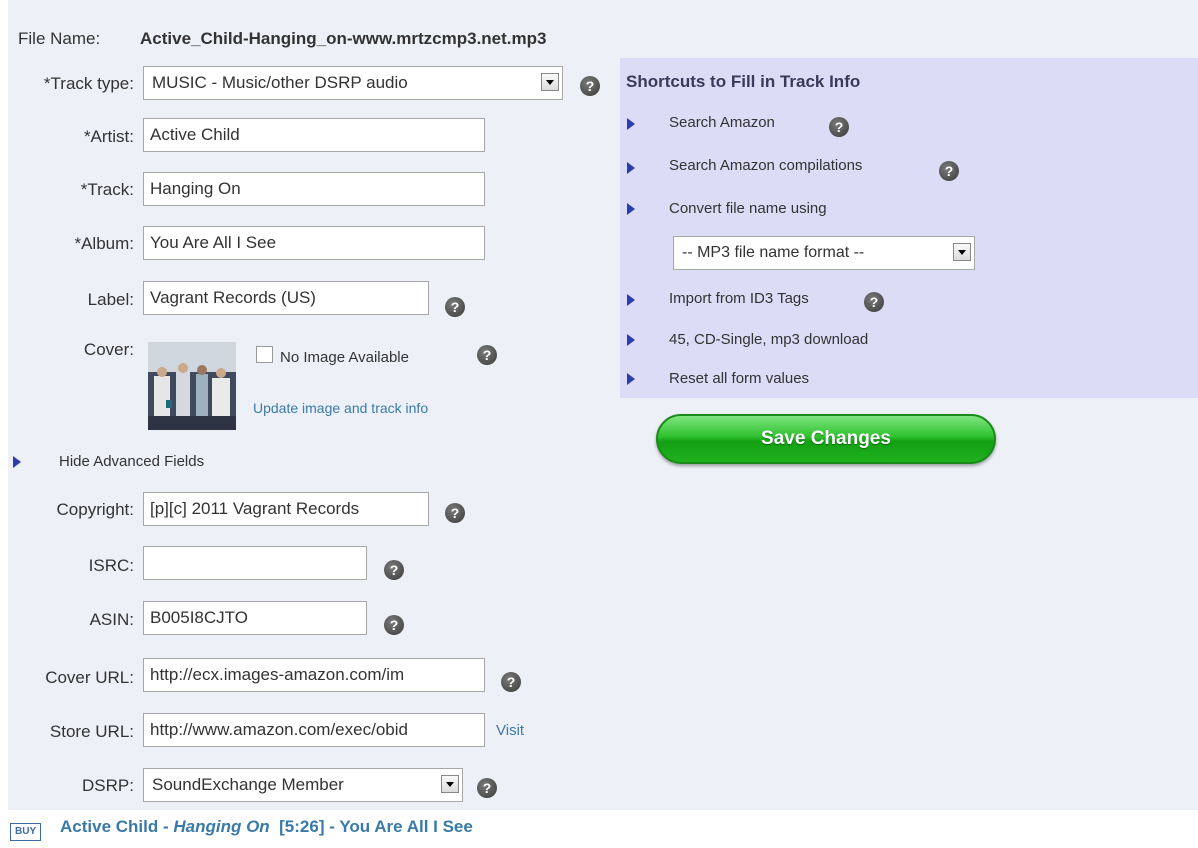  I want to click on cover-label: Cover:, so click(108, 349).